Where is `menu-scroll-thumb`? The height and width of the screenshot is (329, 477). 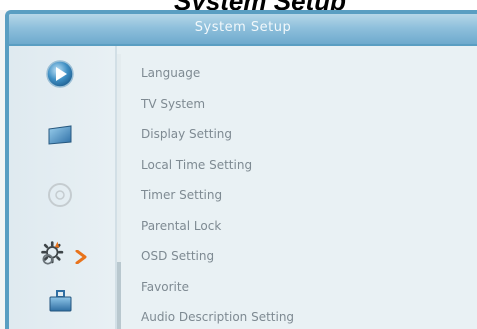 menu-scroll-thumb is located at coordinates (119, 295).